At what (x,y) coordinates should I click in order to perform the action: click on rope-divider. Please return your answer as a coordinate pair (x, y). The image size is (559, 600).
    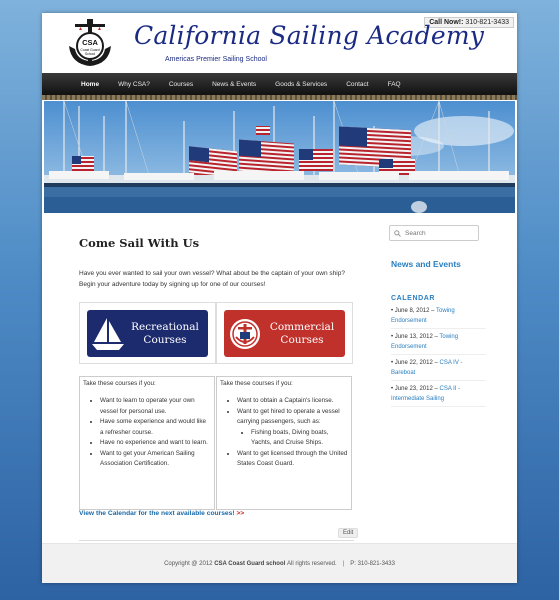
    Looking at the image, I should click on (279, 97).